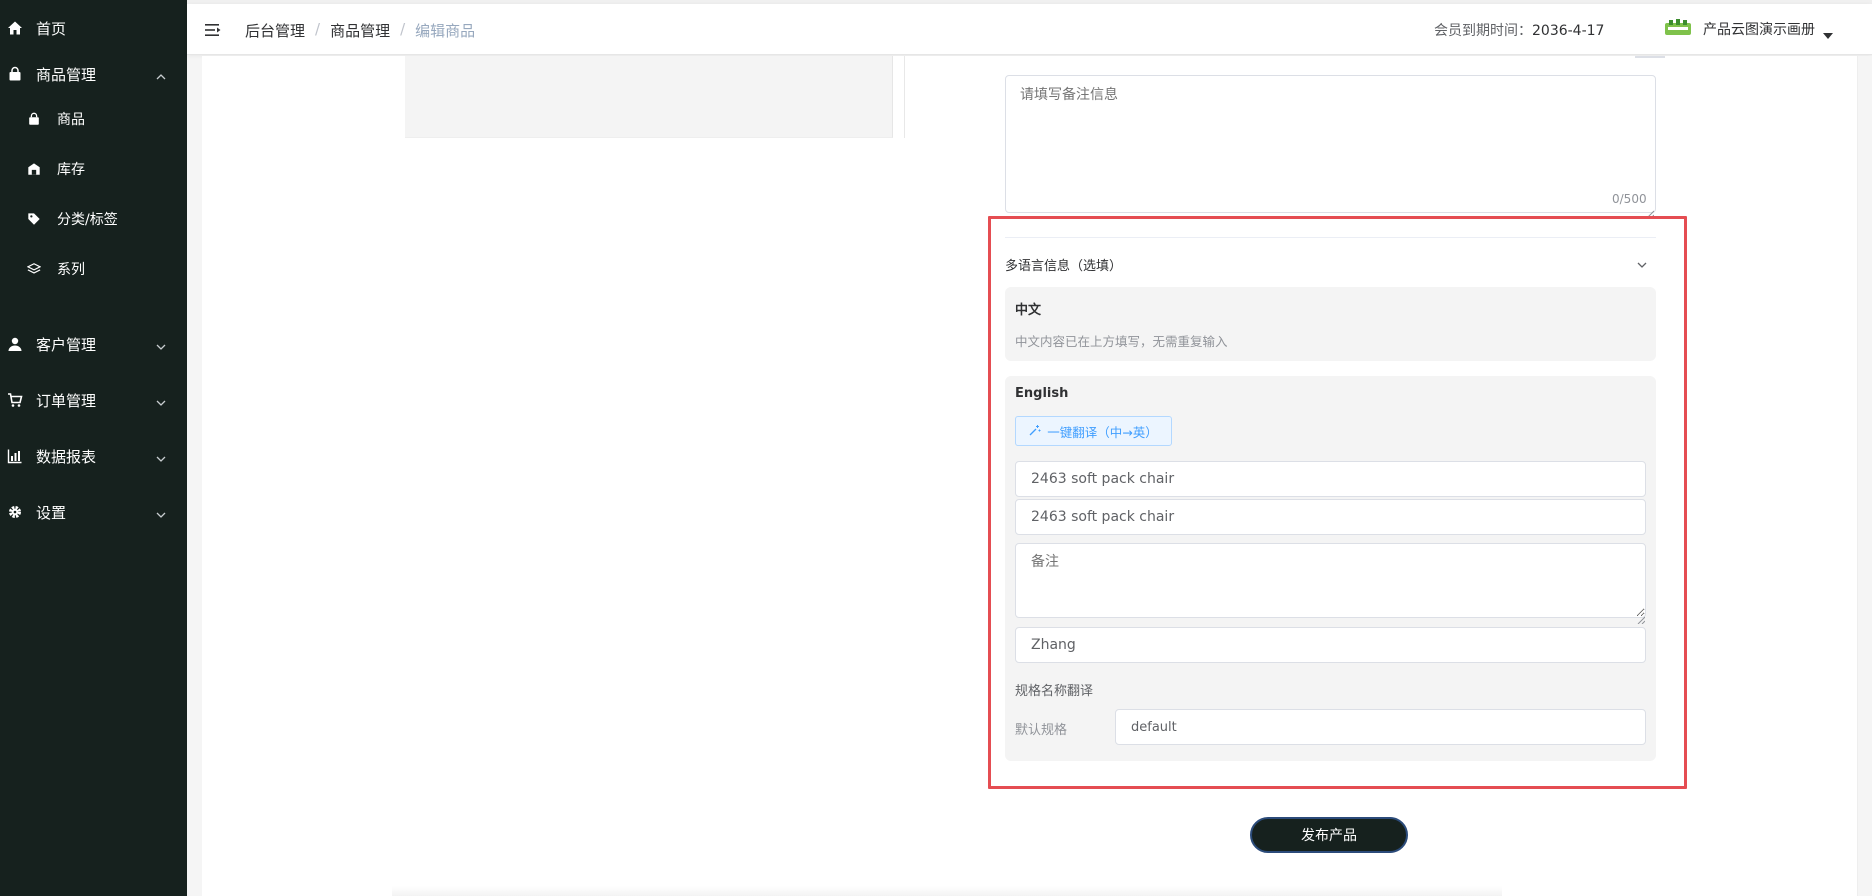 This screenshot has height=896, width=1872. What do you see at coordinates (1759, 30) in the screenshot?
I see `user-name: 产品云图演示画册` at bounding box center [1759, 30].